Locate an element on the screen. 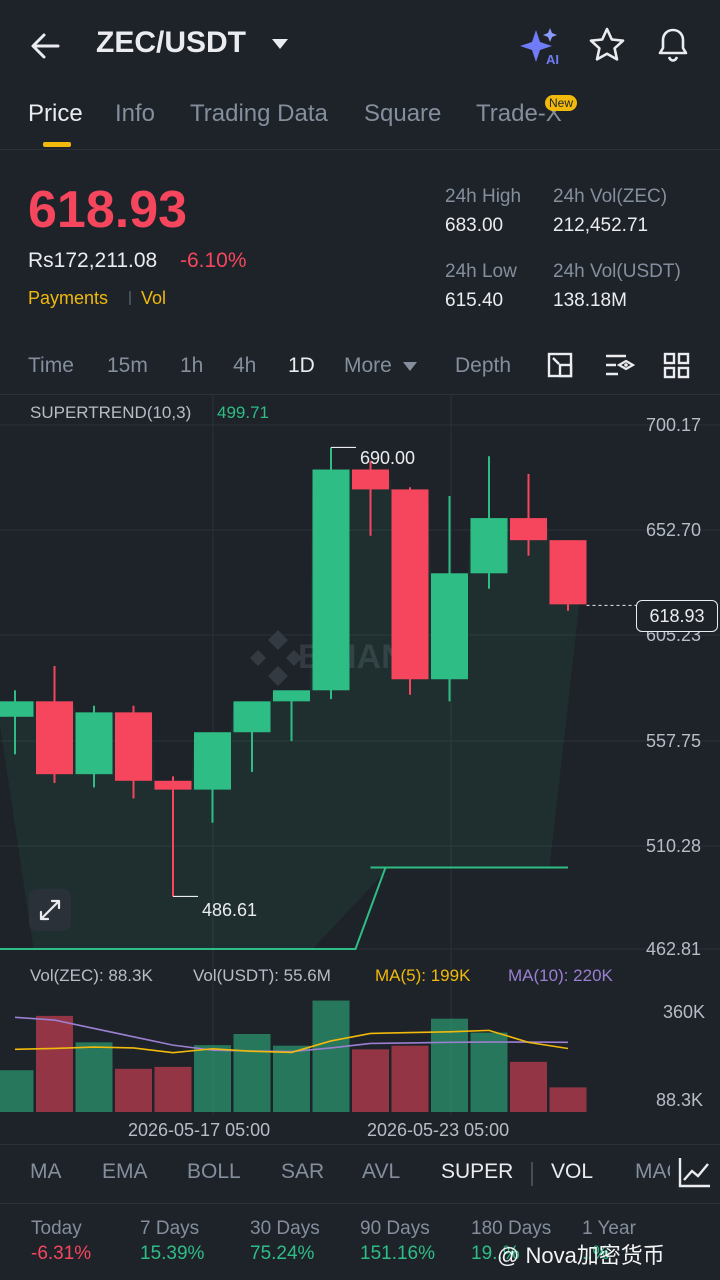  vol-tick: 360K is located at coordinates (684, 1012).